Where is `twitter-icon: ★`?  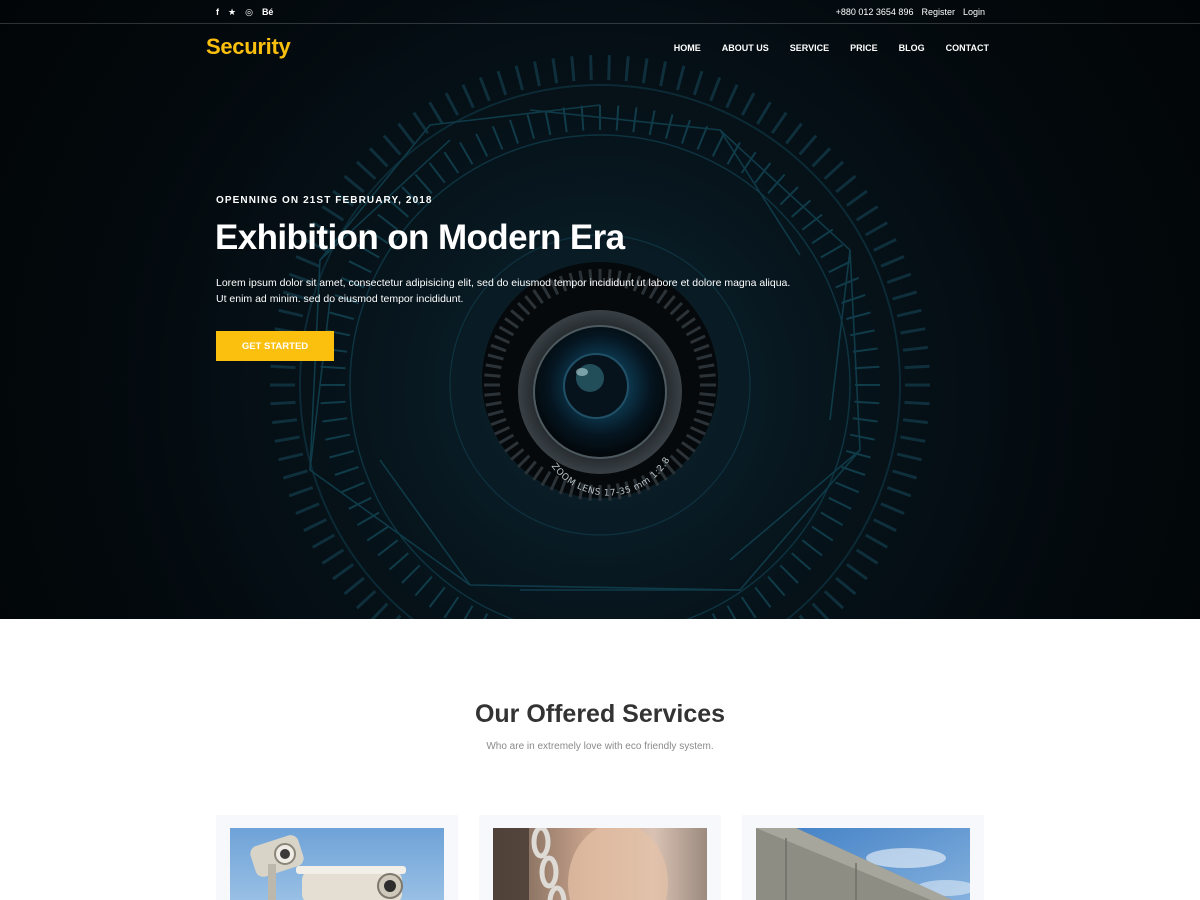 twitter-icon: ★ is located at coordinates (232, 12).